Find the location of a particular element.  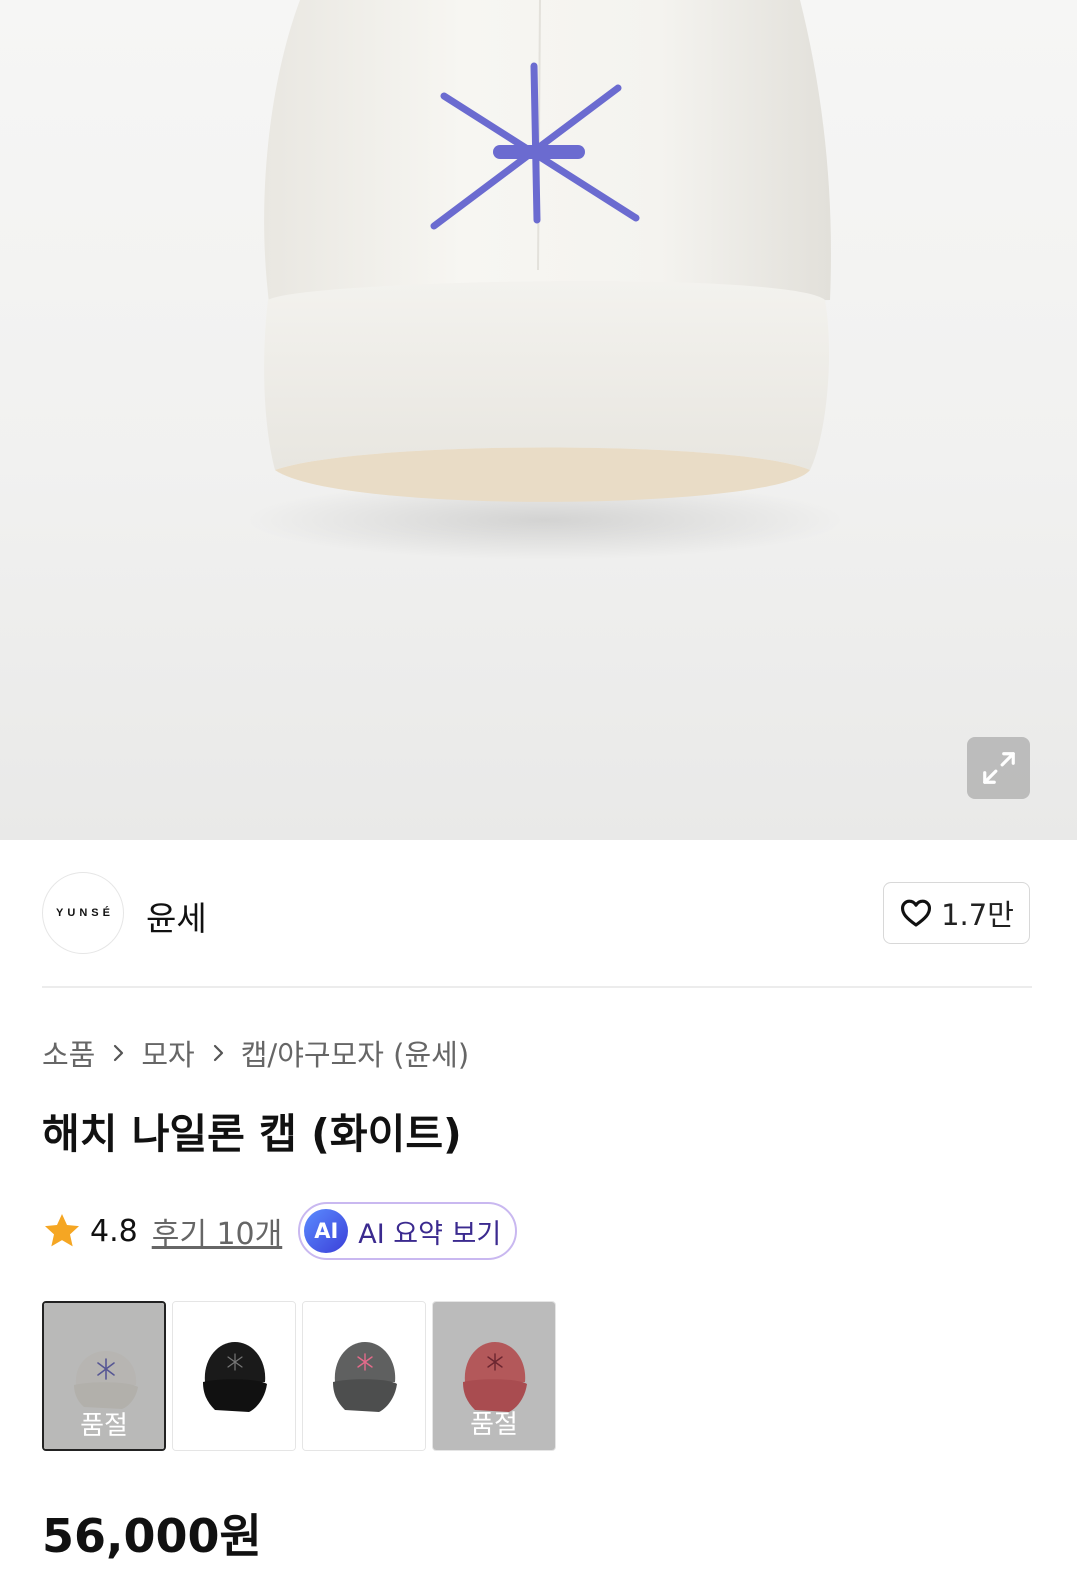

brand-name: 윤세 is located at coordinates (176, 916).